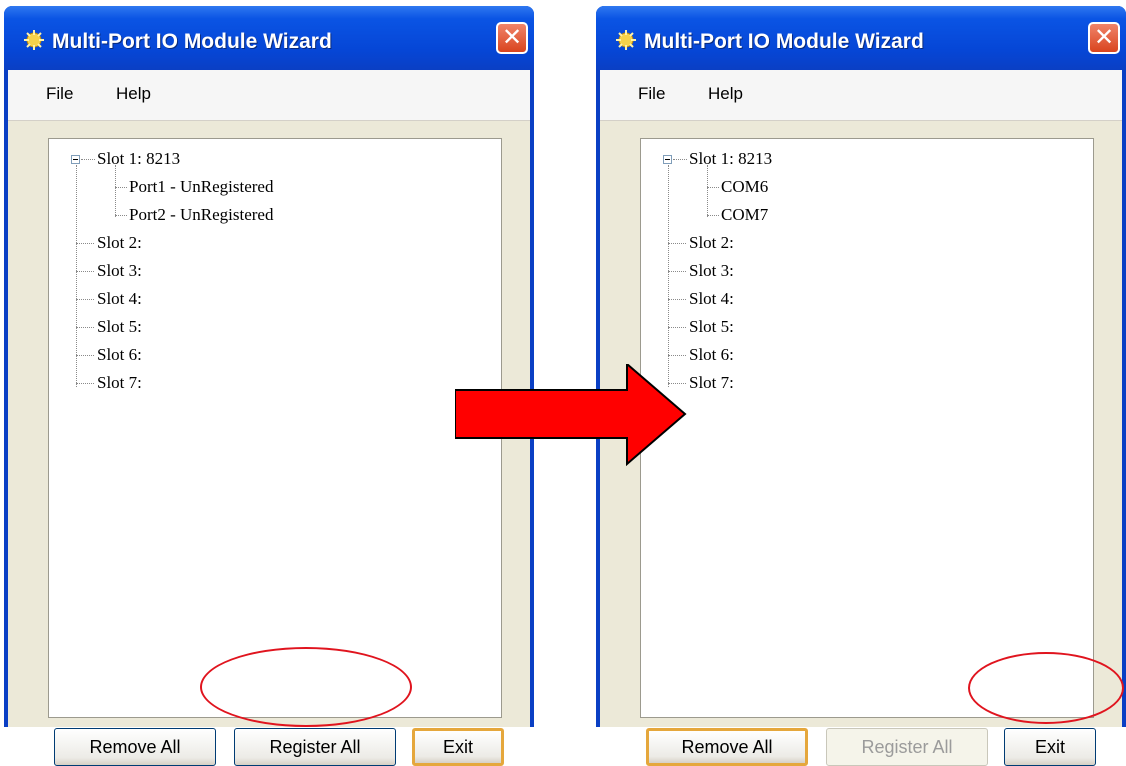 This screenshot has width=1126, height=766. Describe the element at coordinates (571, 415) in the screenshot. I see `transition-arrow-icon` at that location.